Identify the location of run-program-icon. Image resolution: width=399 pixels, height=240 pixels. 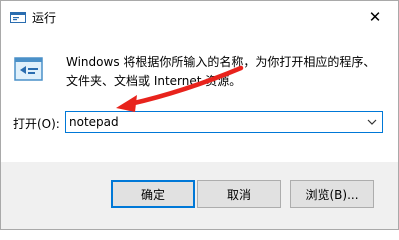
(29, 69).